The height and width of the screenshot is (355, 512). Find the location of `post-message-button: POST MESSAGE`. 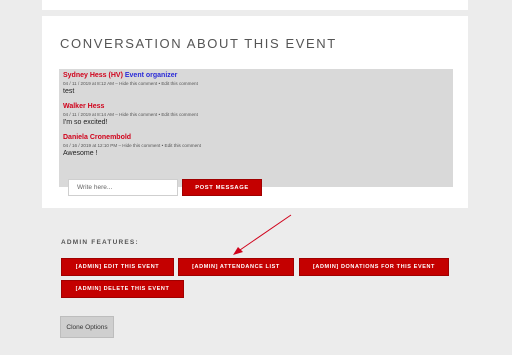

post-message-button: POST MESSAGE is located at coordinates (222, 187).